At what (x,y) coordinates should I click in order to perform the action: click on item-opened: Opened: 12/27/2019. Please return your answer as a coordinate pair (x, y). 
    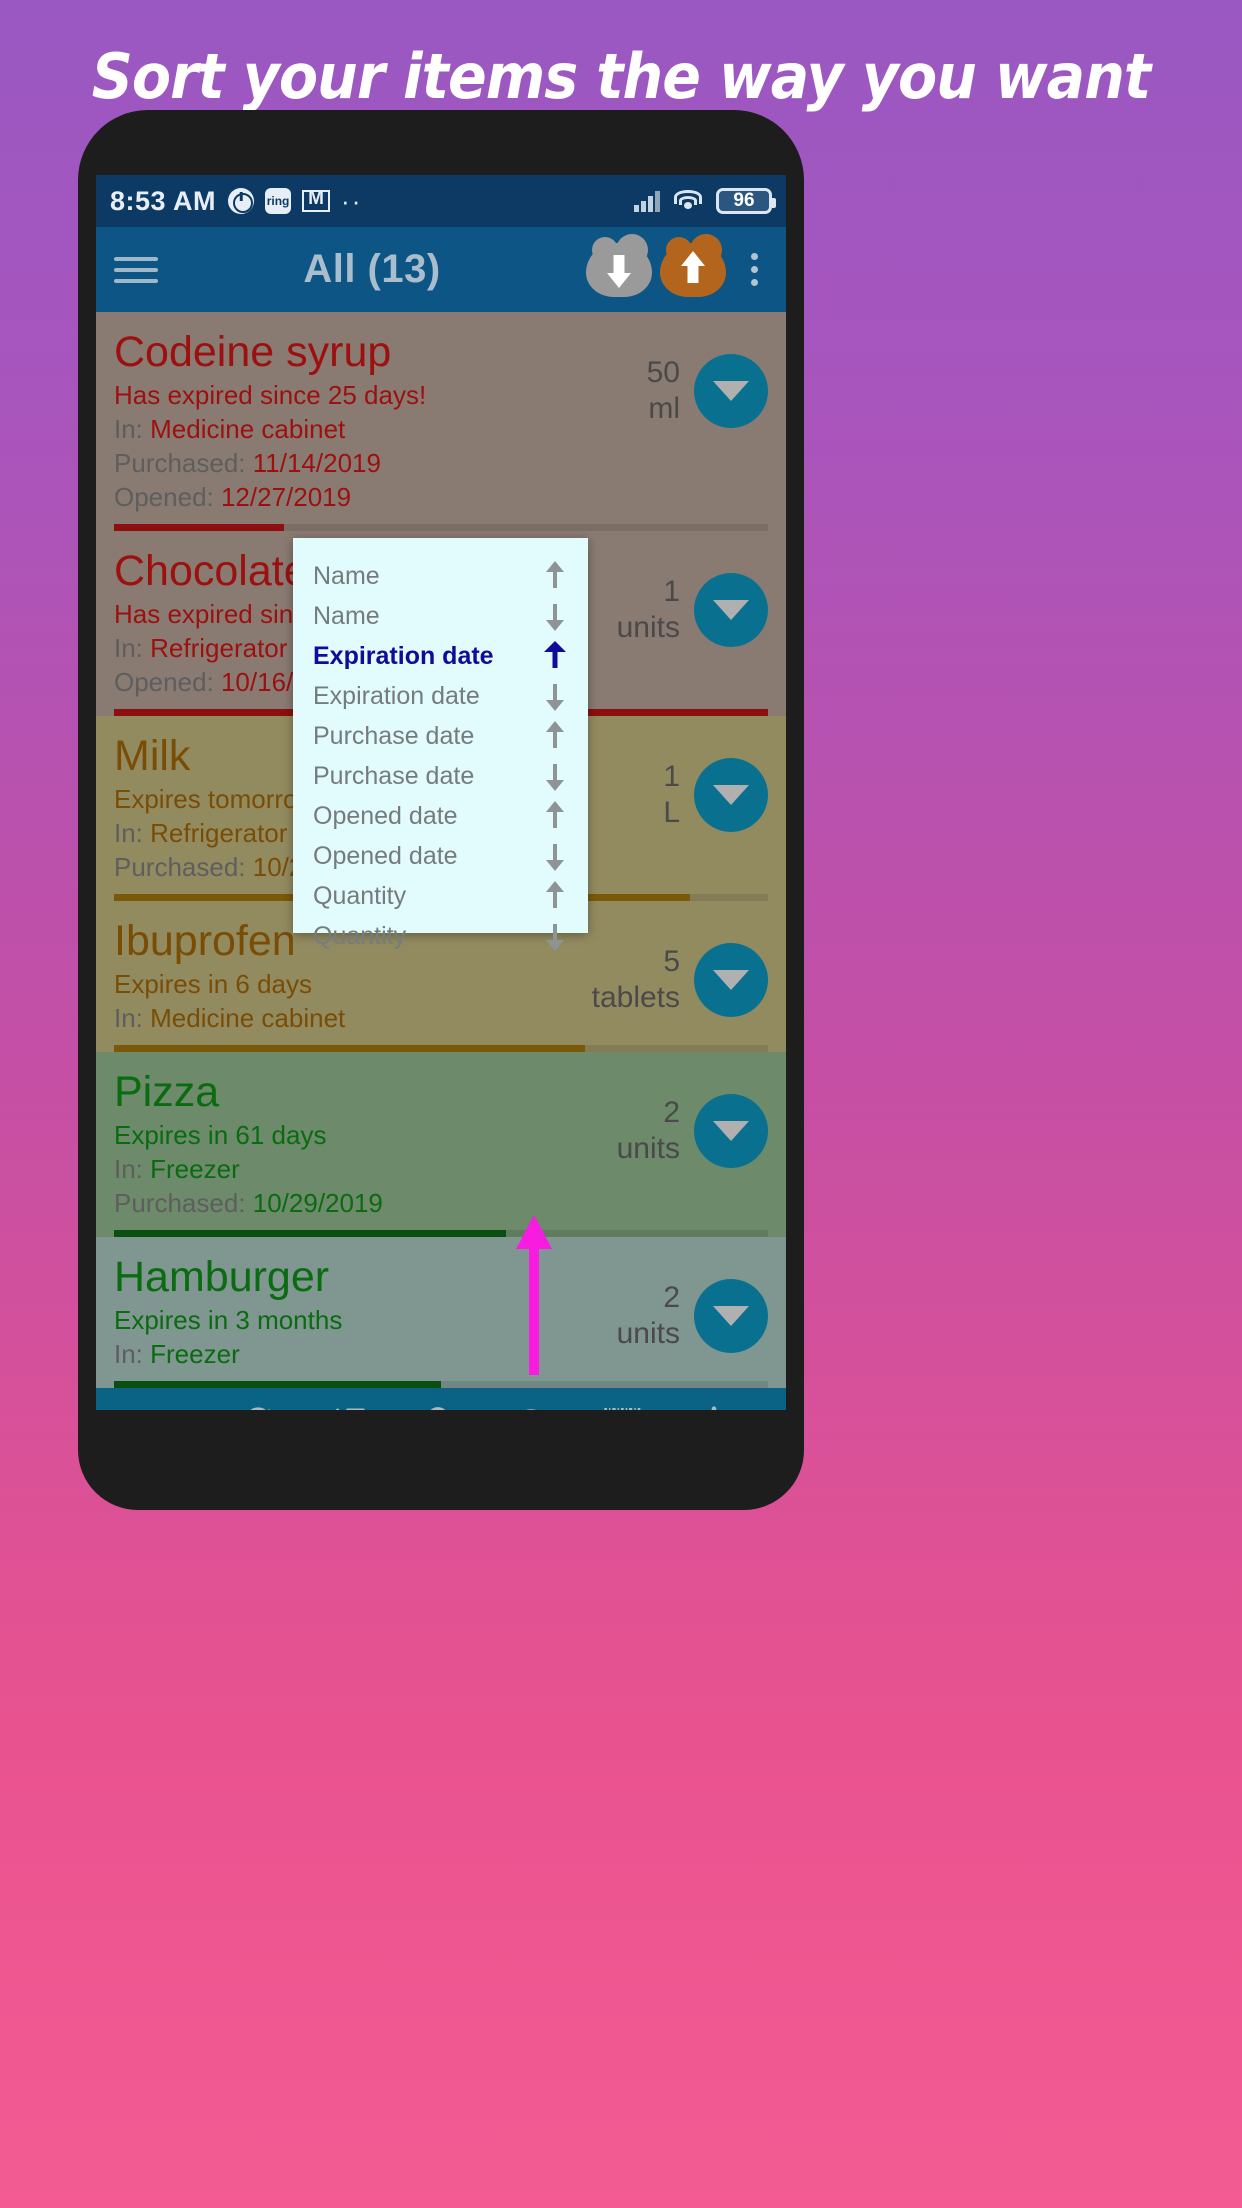
    Looking at the image, I should click on (233, 497).